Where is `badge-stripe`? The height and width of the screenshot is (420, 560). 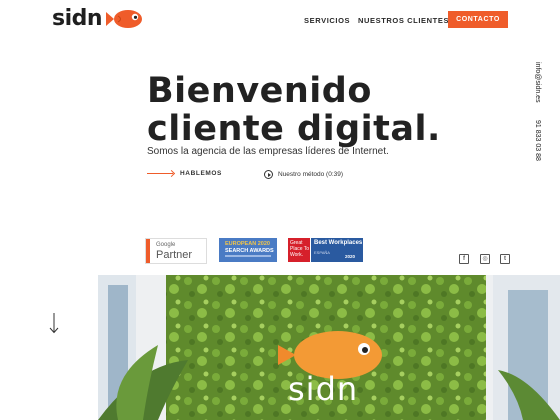
badge-stripe is located at coordinates (148, 251).